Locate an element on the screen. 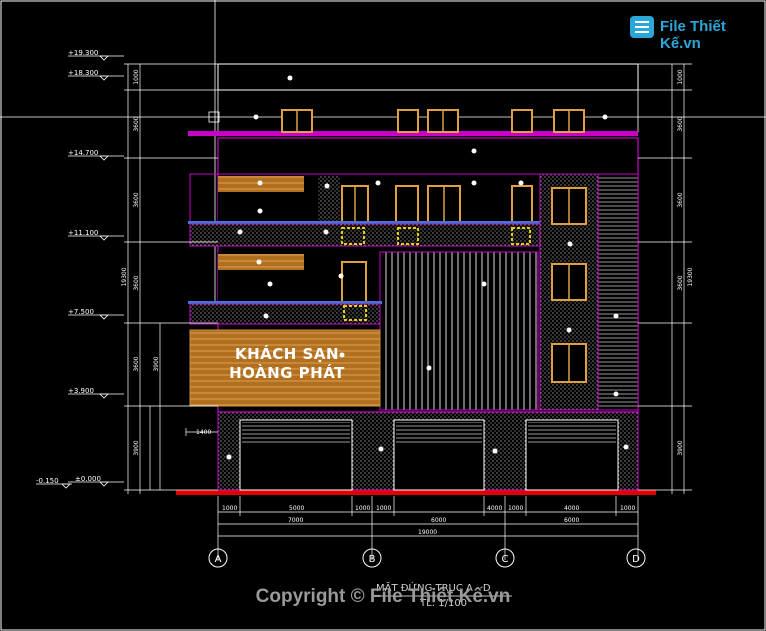  level-markers is located at coordinates (80, 272).